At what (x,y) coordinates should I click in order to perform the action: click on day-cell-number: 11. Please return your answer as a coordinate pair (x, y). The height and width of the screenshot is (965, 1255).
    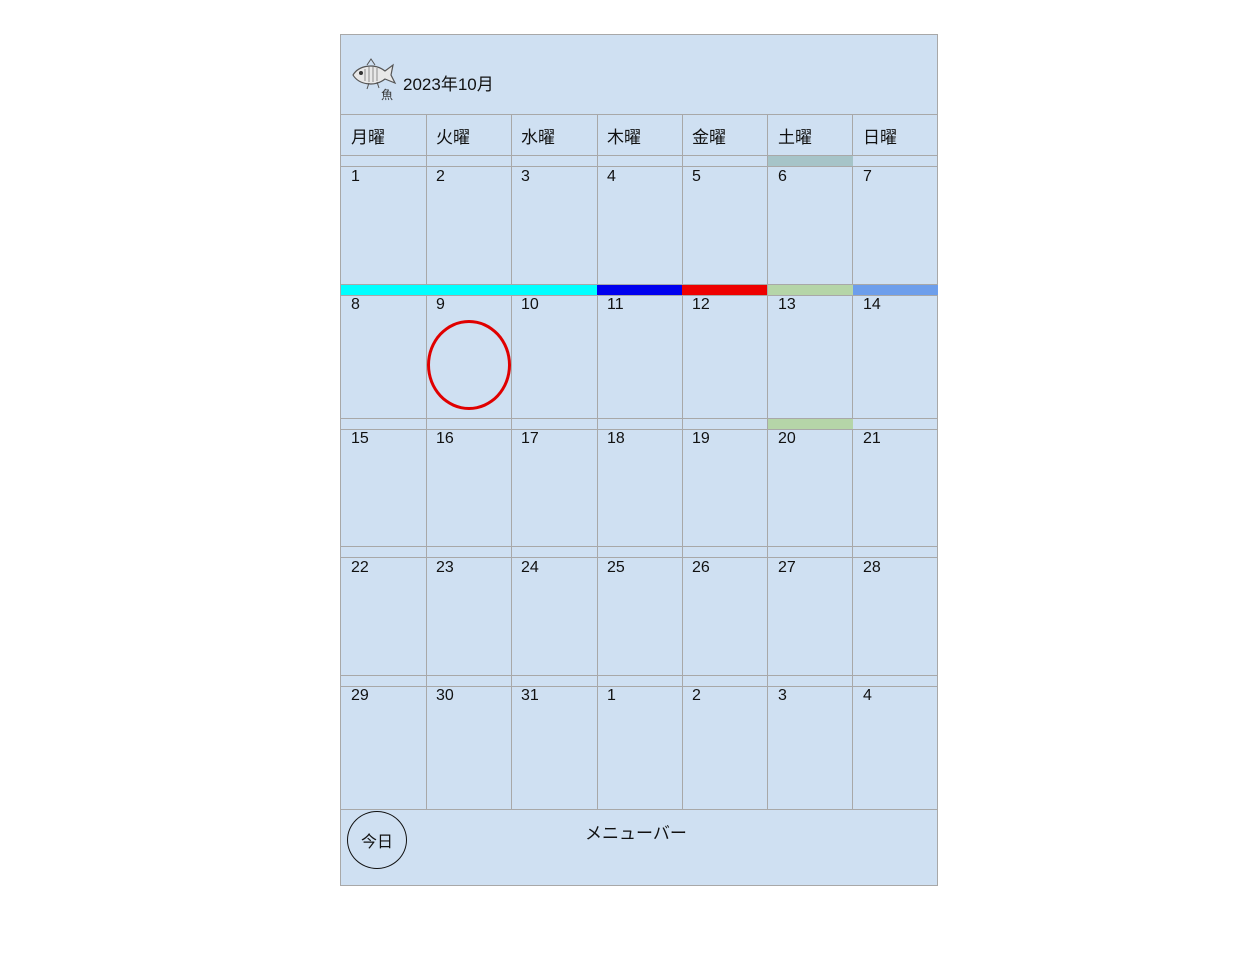
    Looking at the image, I should click on (615, 305).